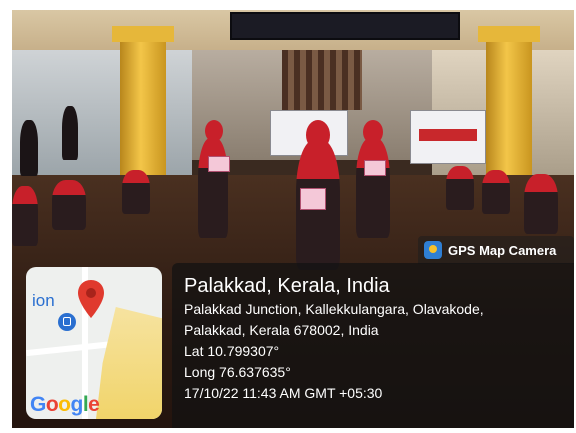  I want to click on google-logo: Google, so click(65, 404).